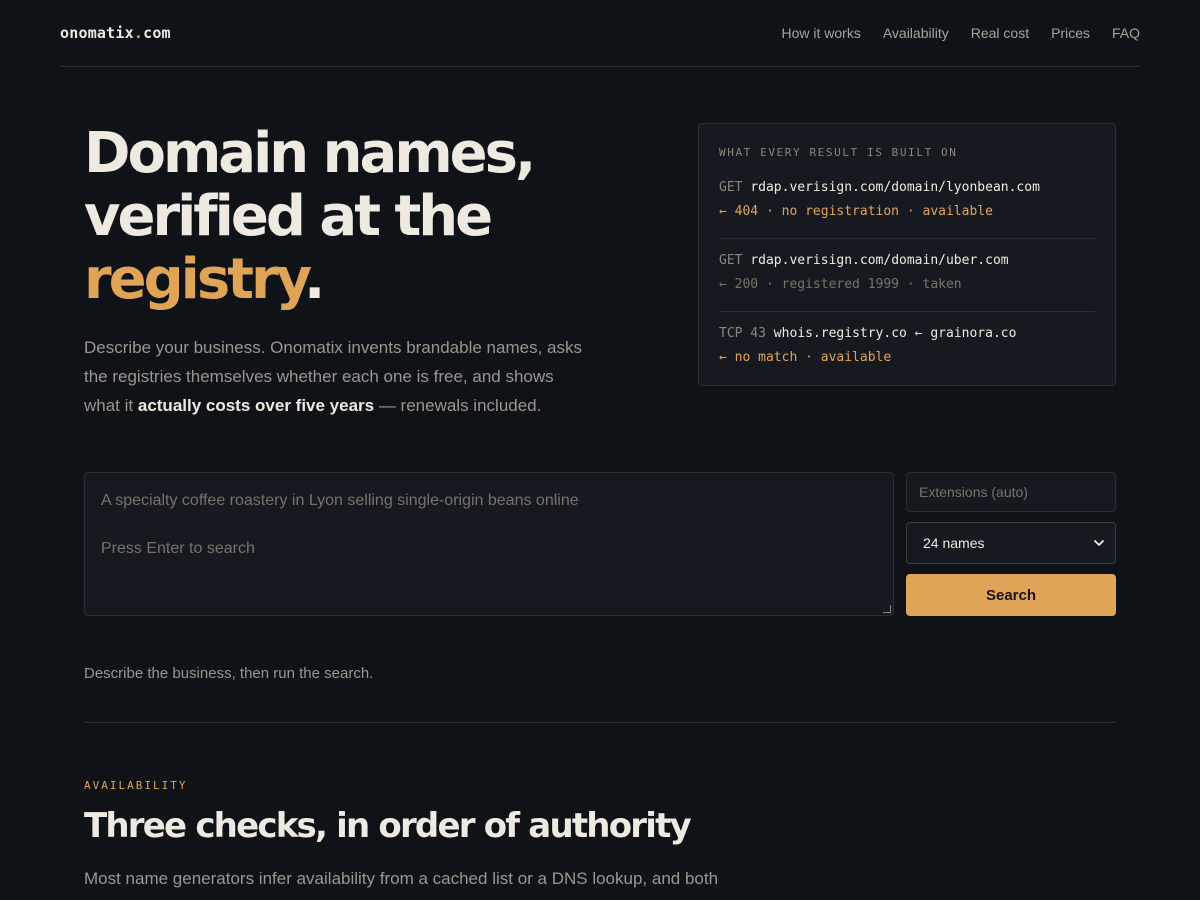 Image resolution: width=1200 pixels, height=900 pixels. What do you see at coordinates (288, 216) in the screenshot?
I see `hero-title-line2: verified at the` at bounding box center [288, 216].